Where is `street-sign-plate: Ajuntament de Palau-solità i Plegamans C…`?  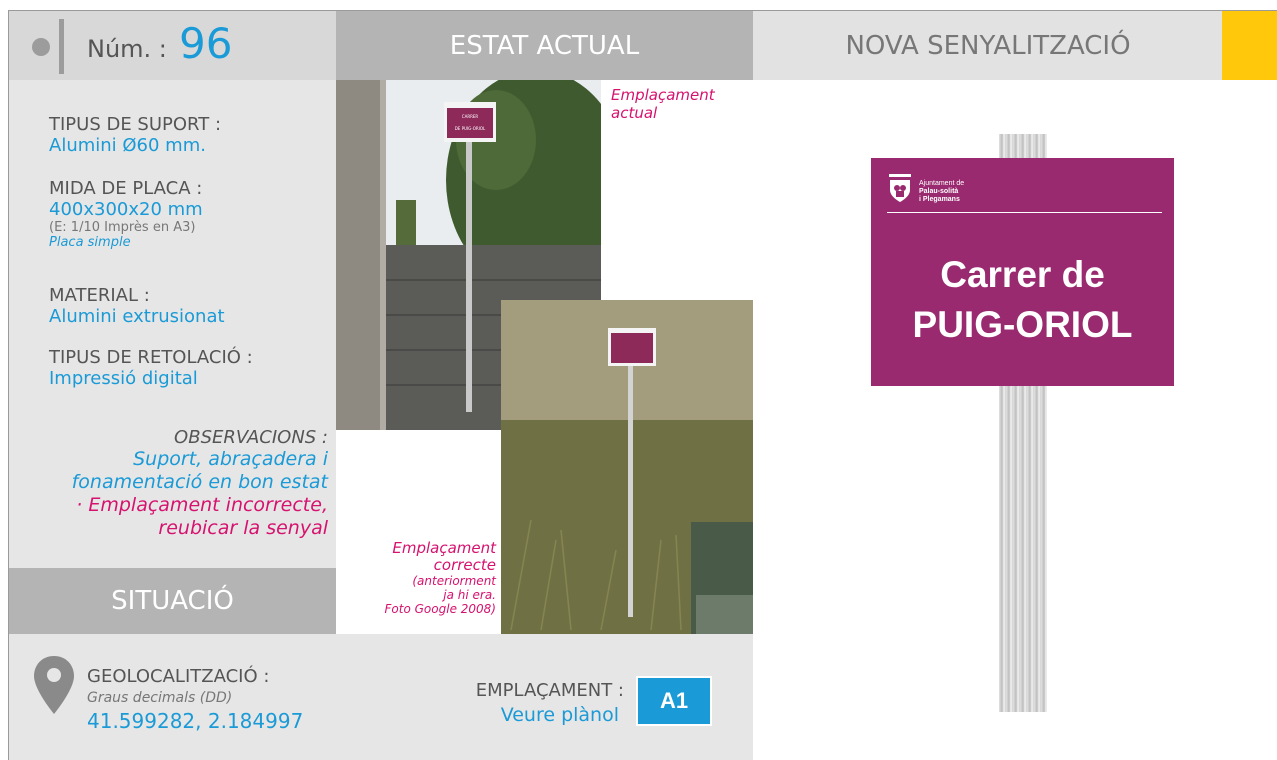
street-sign-plate: Ajuntament de Palau-solità i Plegamans C… is located at coordinates (1022, 272).